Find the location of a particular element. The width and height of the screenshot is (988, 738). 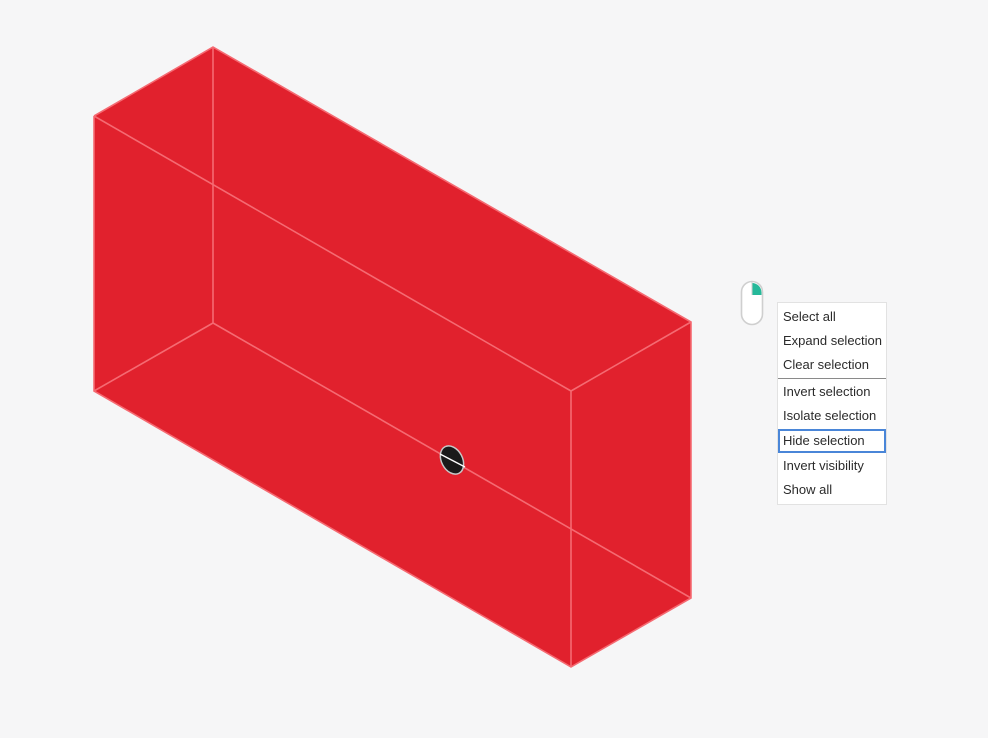

menu-item-invert-selection: Invert selection is located at coordinates (832, 392).